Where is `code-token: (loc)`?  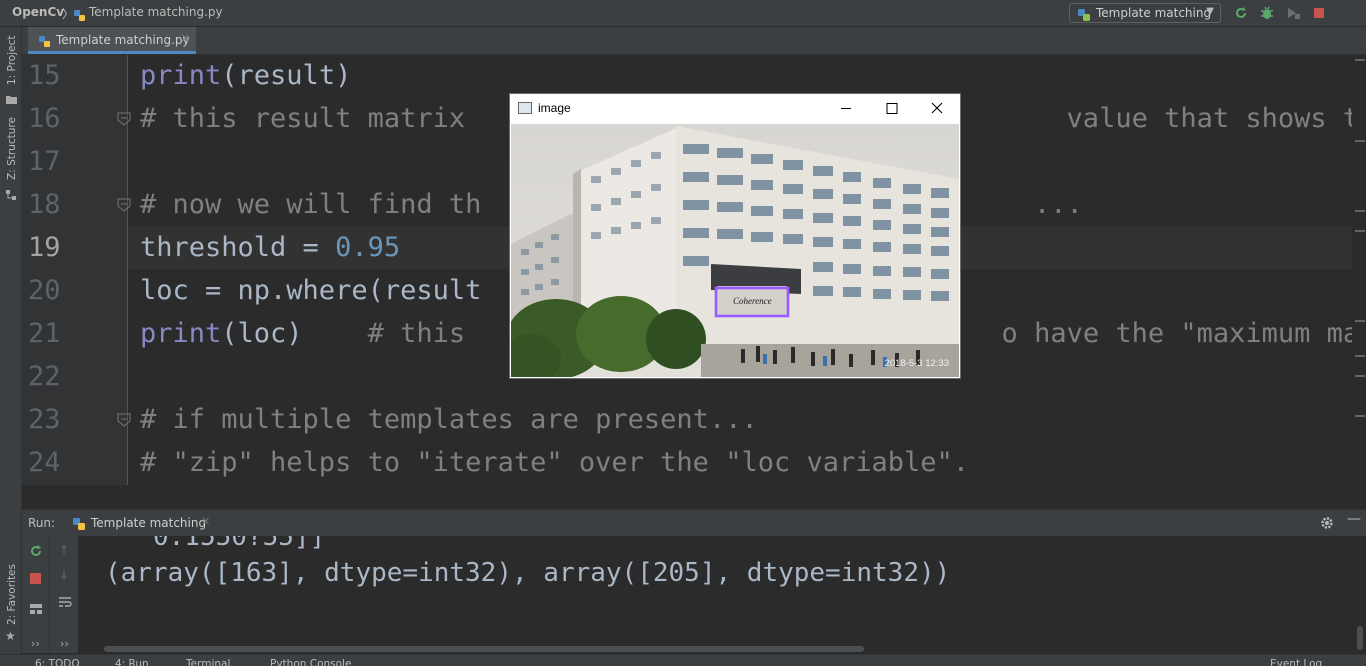
code-token: (loc) is located at coordinates (294, 333).